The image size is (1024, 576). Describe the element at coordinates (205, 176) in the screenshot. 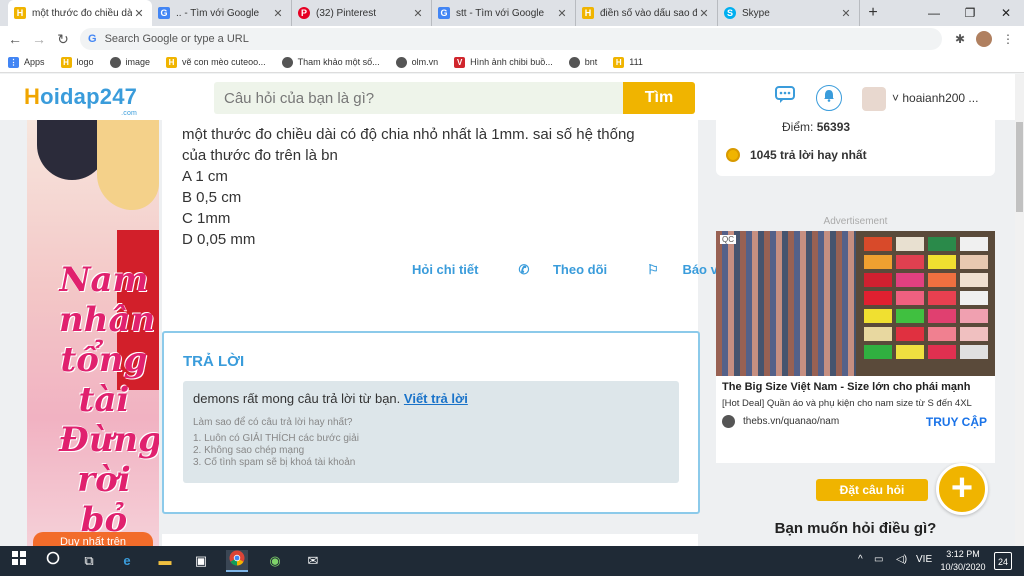

I see `question-option: A 1 cm` at that location.